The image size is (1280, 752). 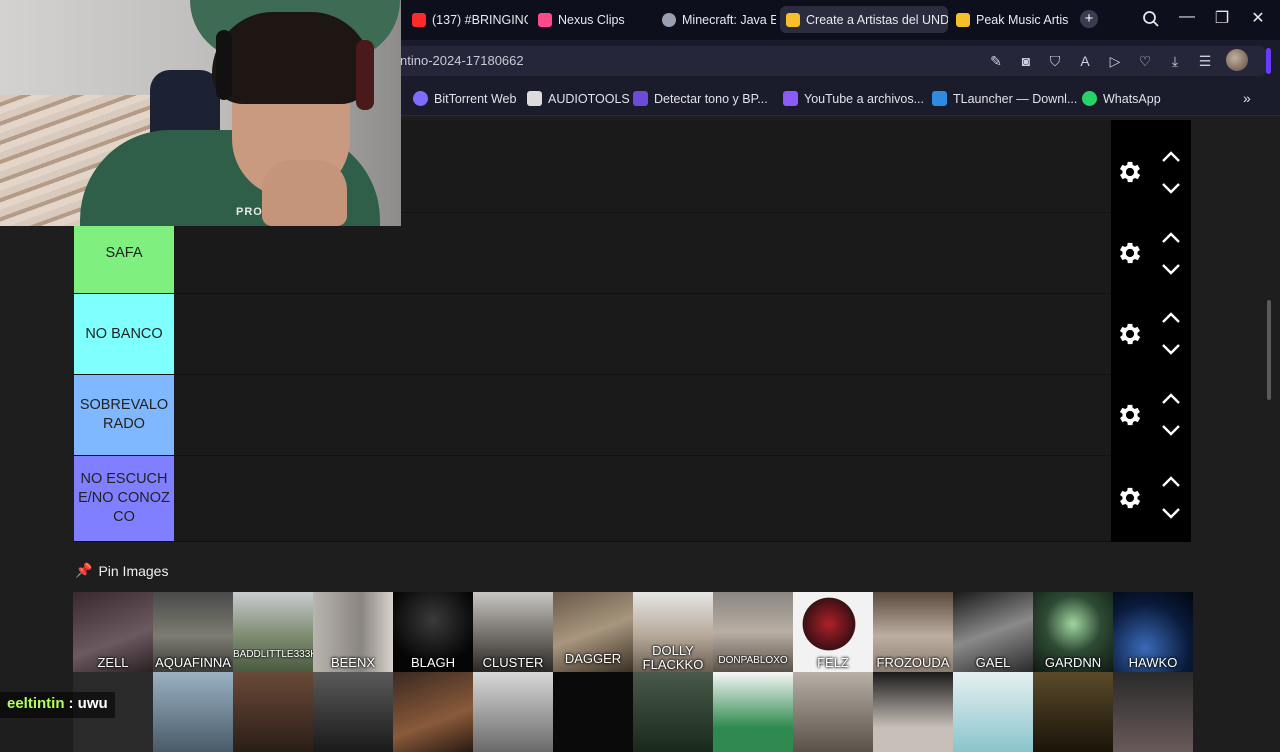 I want to click on artist-card: DONPABLOXO, so click(x=753, y=632).